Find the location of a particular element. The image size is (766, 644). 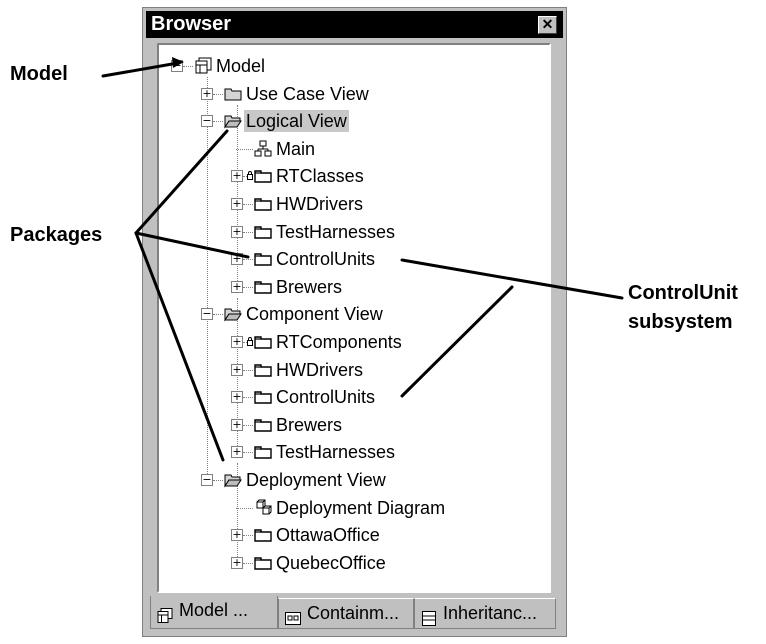

packages-line-controlunits is located at coordinates (192, 245).